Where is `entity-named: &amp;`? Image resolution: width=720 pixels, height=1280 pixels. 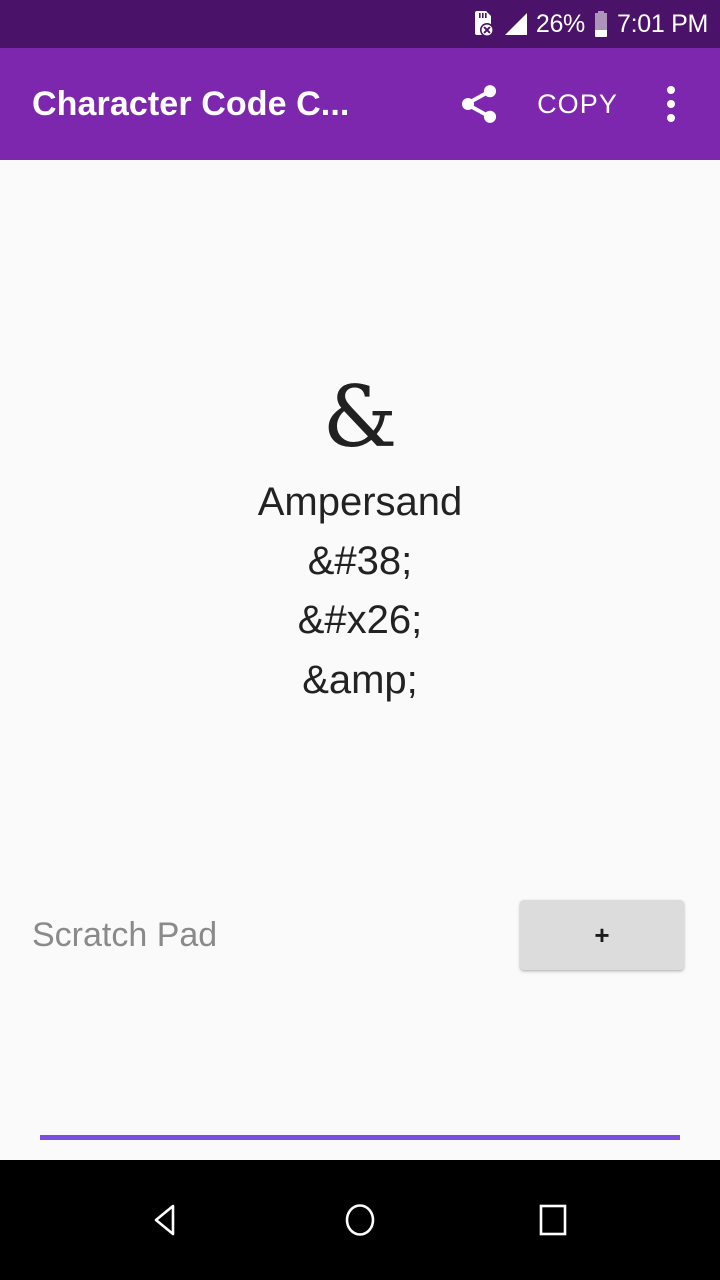
entity-named: &amp; is located at coordinates (360, 679).